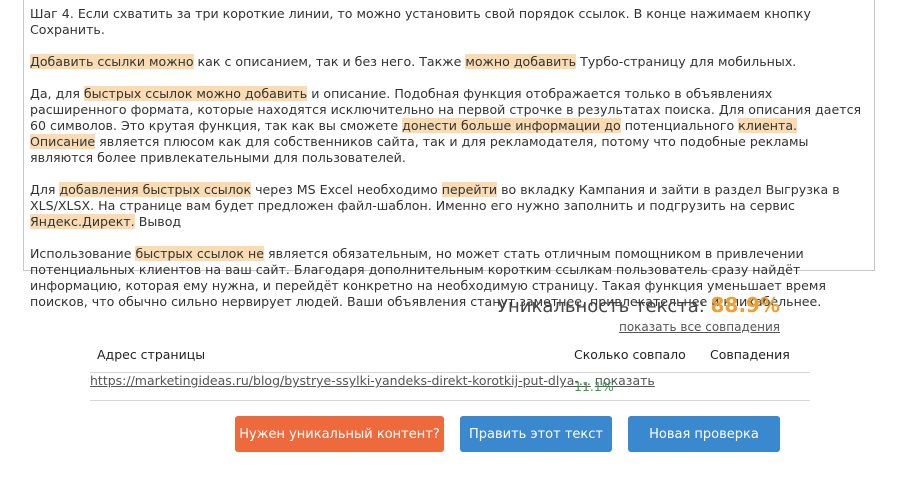  What do you see at coordinates (158, 221) in the screenshot?
I see `text-segment: Вывод` at bounding box center [158, 221].